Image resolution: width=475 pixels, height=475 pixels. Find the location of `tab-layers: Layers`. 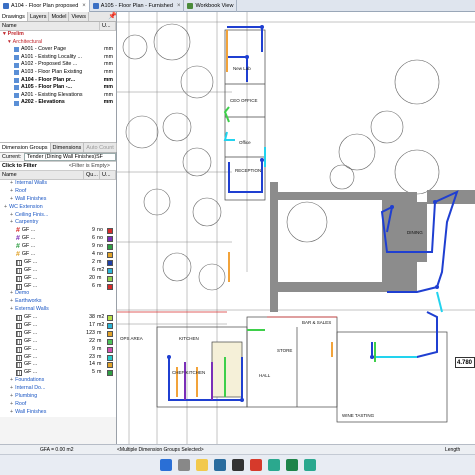

tab-layers: Layers is located at coordinates (39, 16).